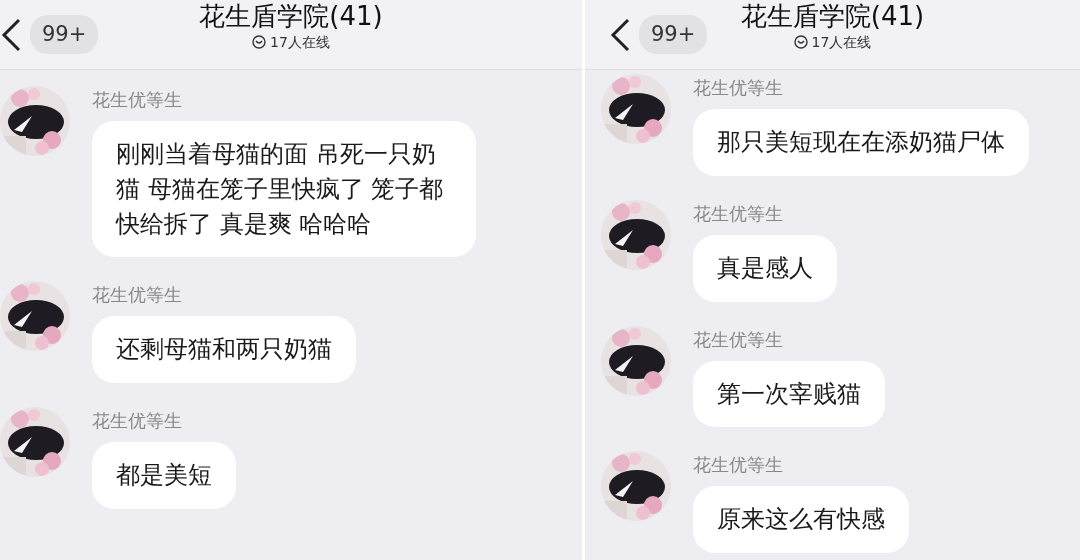  I want to click on message-bubble: 刚刚当着母猫的面 吊死一只奶猫 母猫在笼子里快疯了 笼子都快给拆了 真是爽 哈哈哈, so click(284, 189).